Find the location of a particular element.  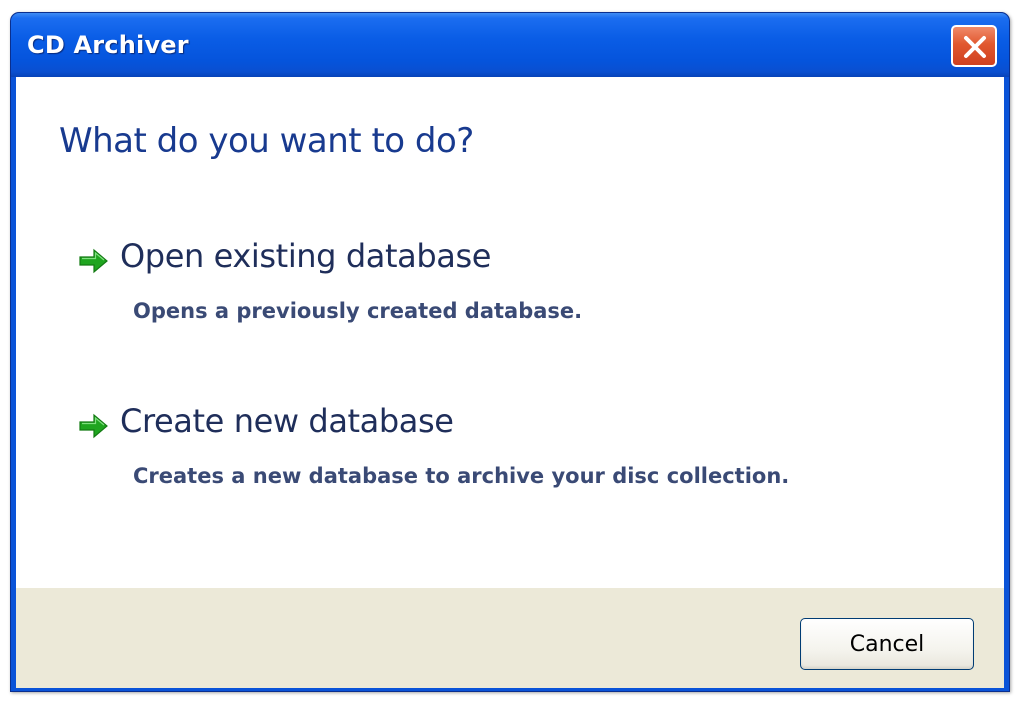

cancel-button: Cancel is located at coordinates (887, 644).